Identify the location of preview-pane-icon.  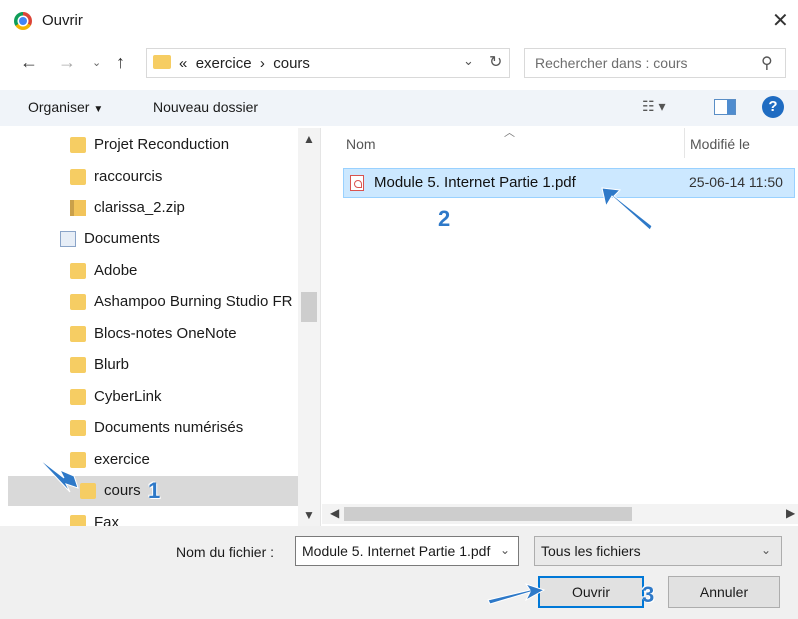
(725, 107).